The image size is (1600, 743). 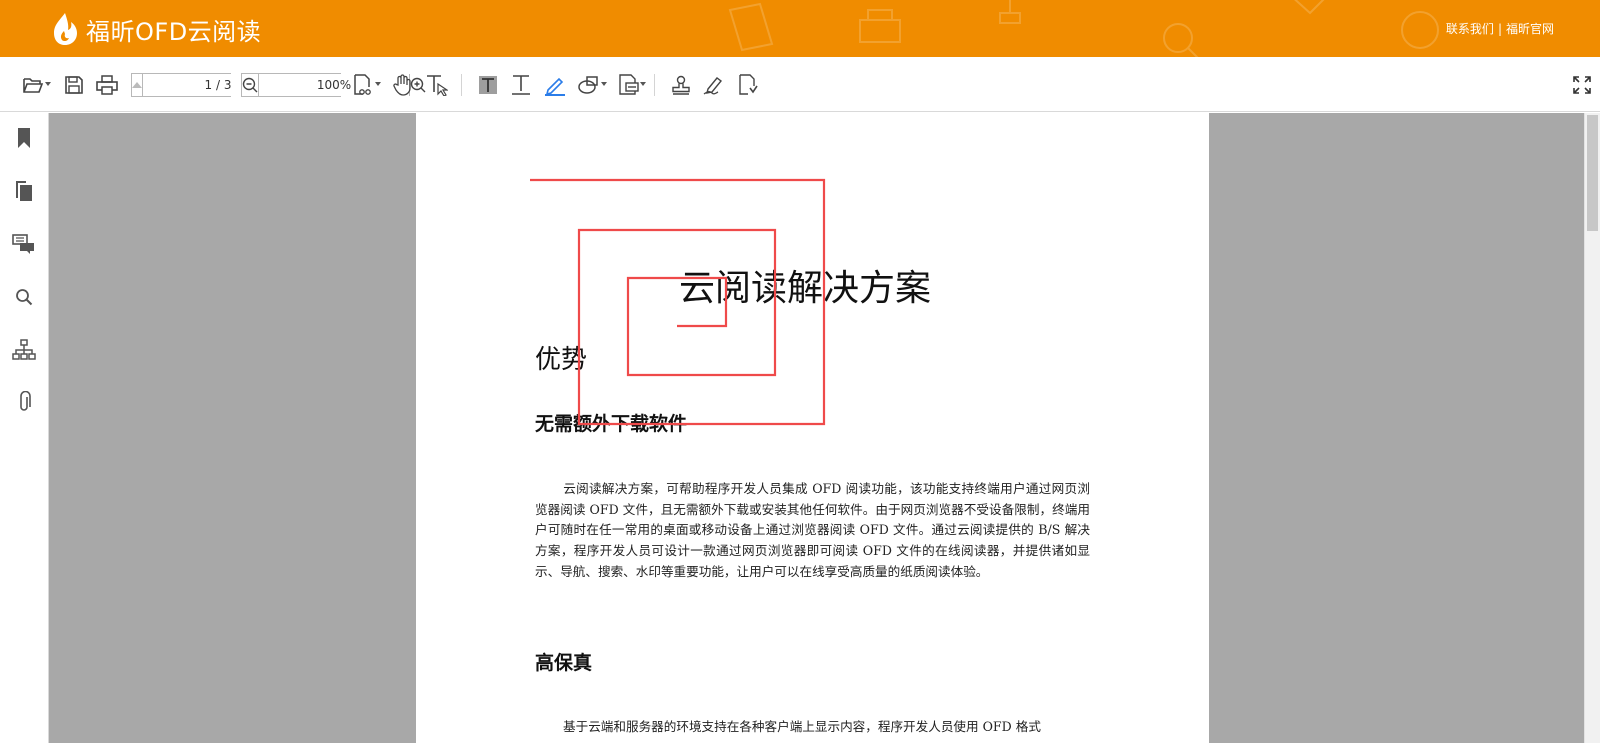 I want to click on open-file-button, so click(x=35, y=85).